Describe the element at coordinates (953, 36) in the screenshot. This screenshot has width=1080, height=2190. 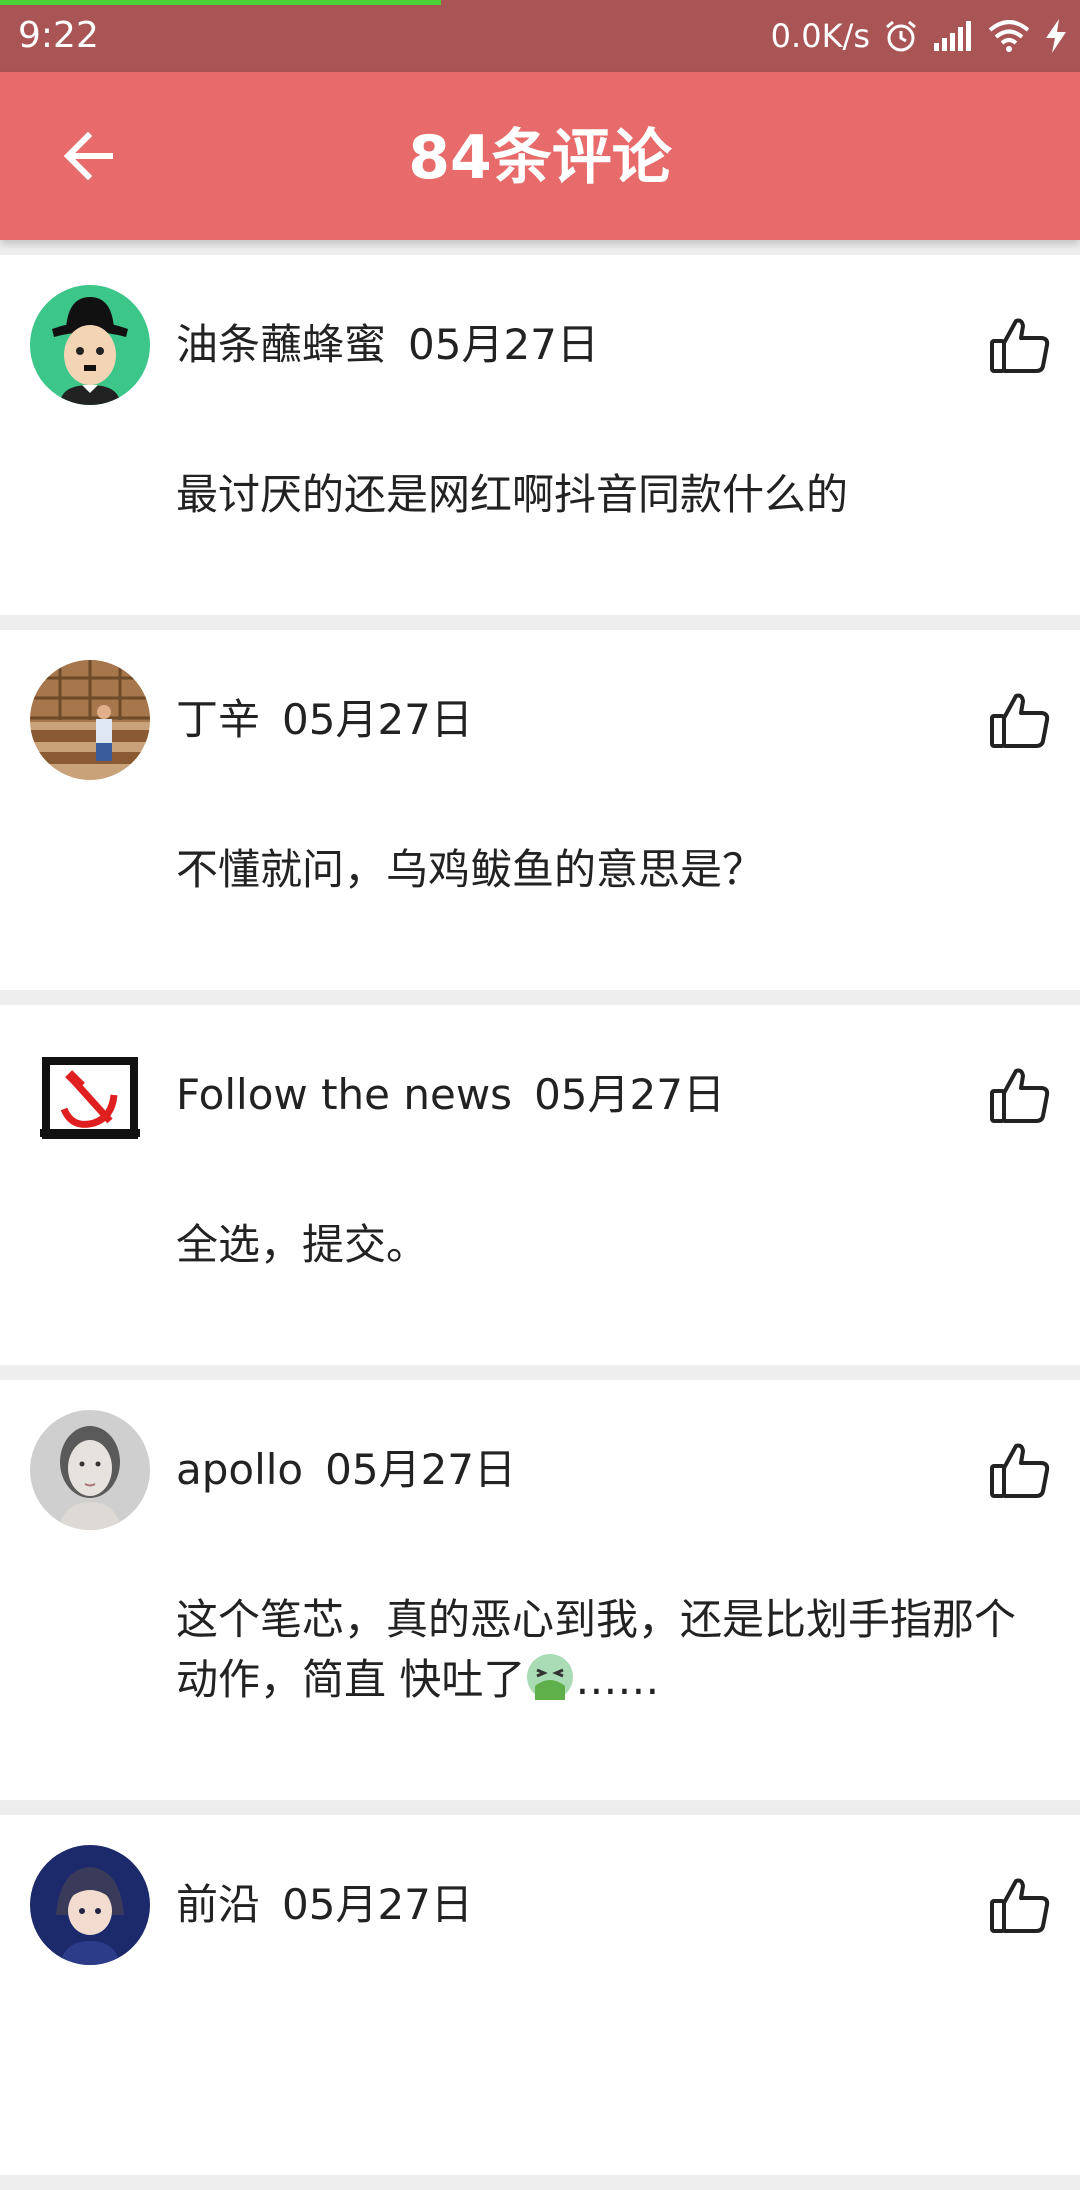
I see `signal-icon` at that location.